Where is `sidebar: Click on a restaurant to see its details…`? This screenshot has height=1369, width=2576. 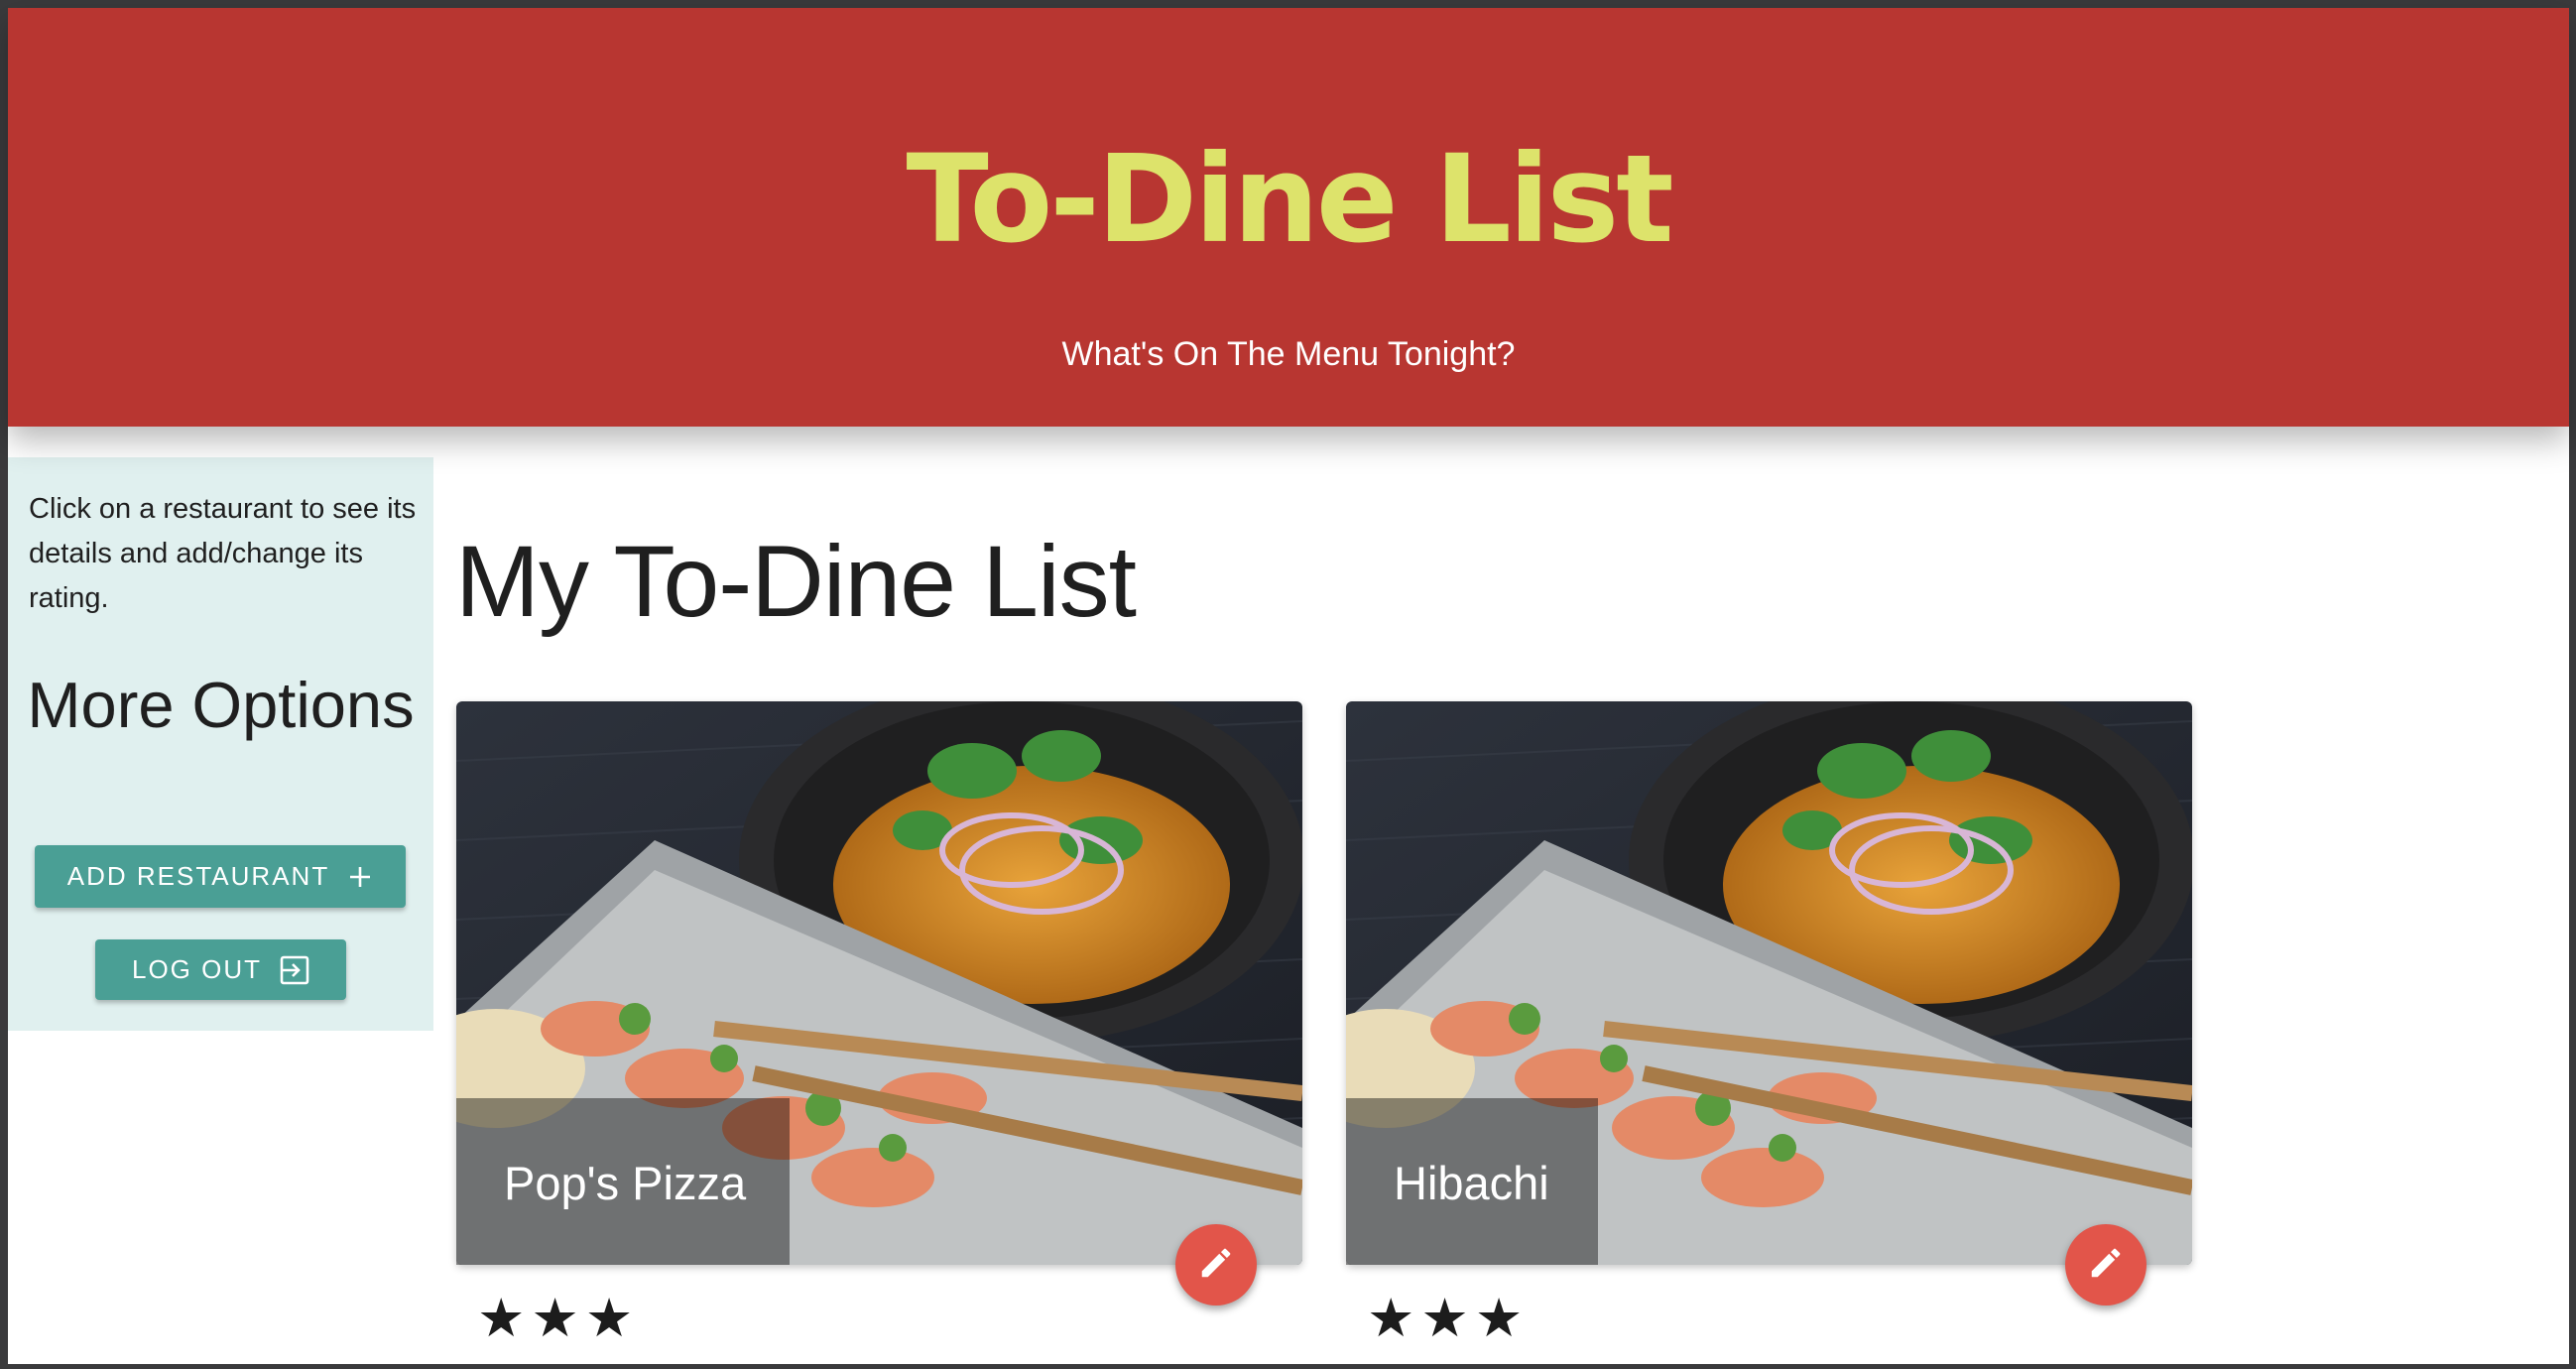
sidebar: Click on a restaurant to see its details… is located at coordinates (220, 744).